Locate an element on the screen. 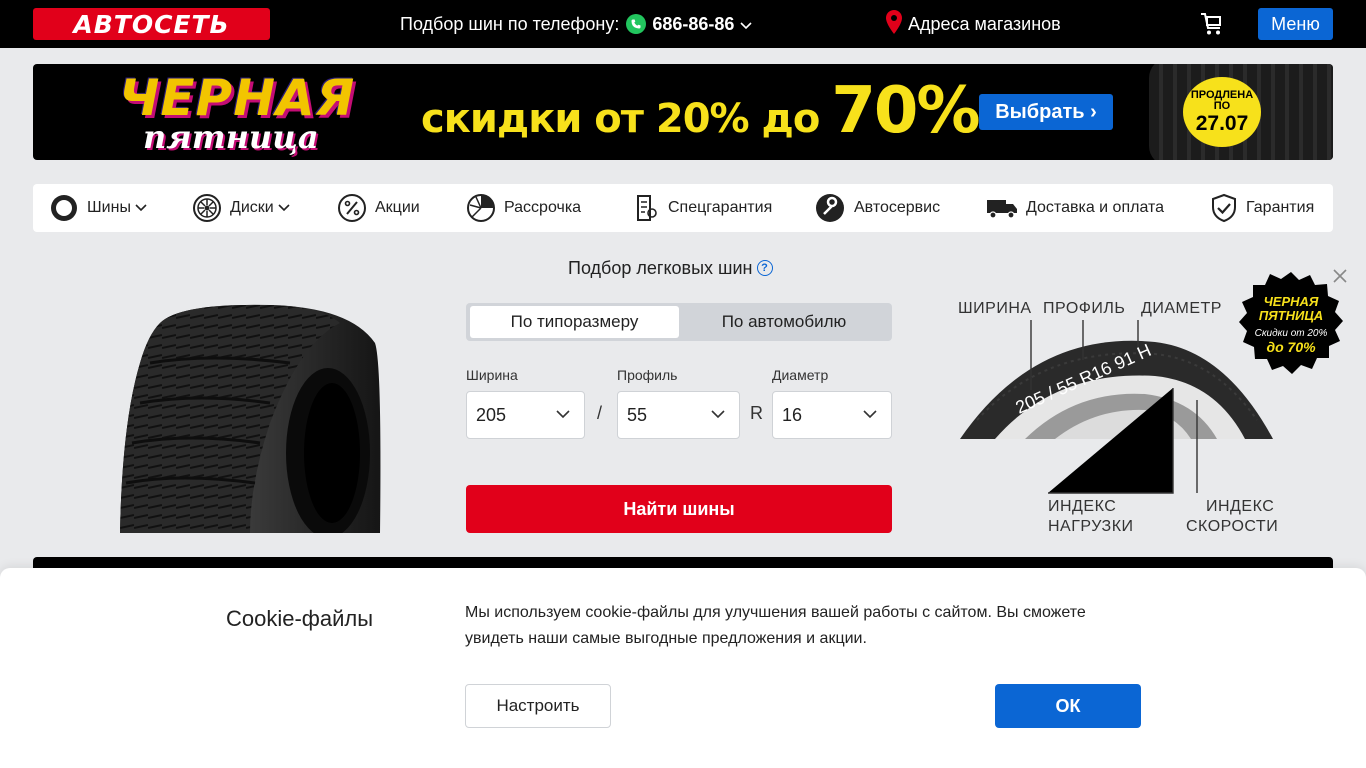  speed-index-line1: ИНДЕКС is located at coordinates (1240, 506).